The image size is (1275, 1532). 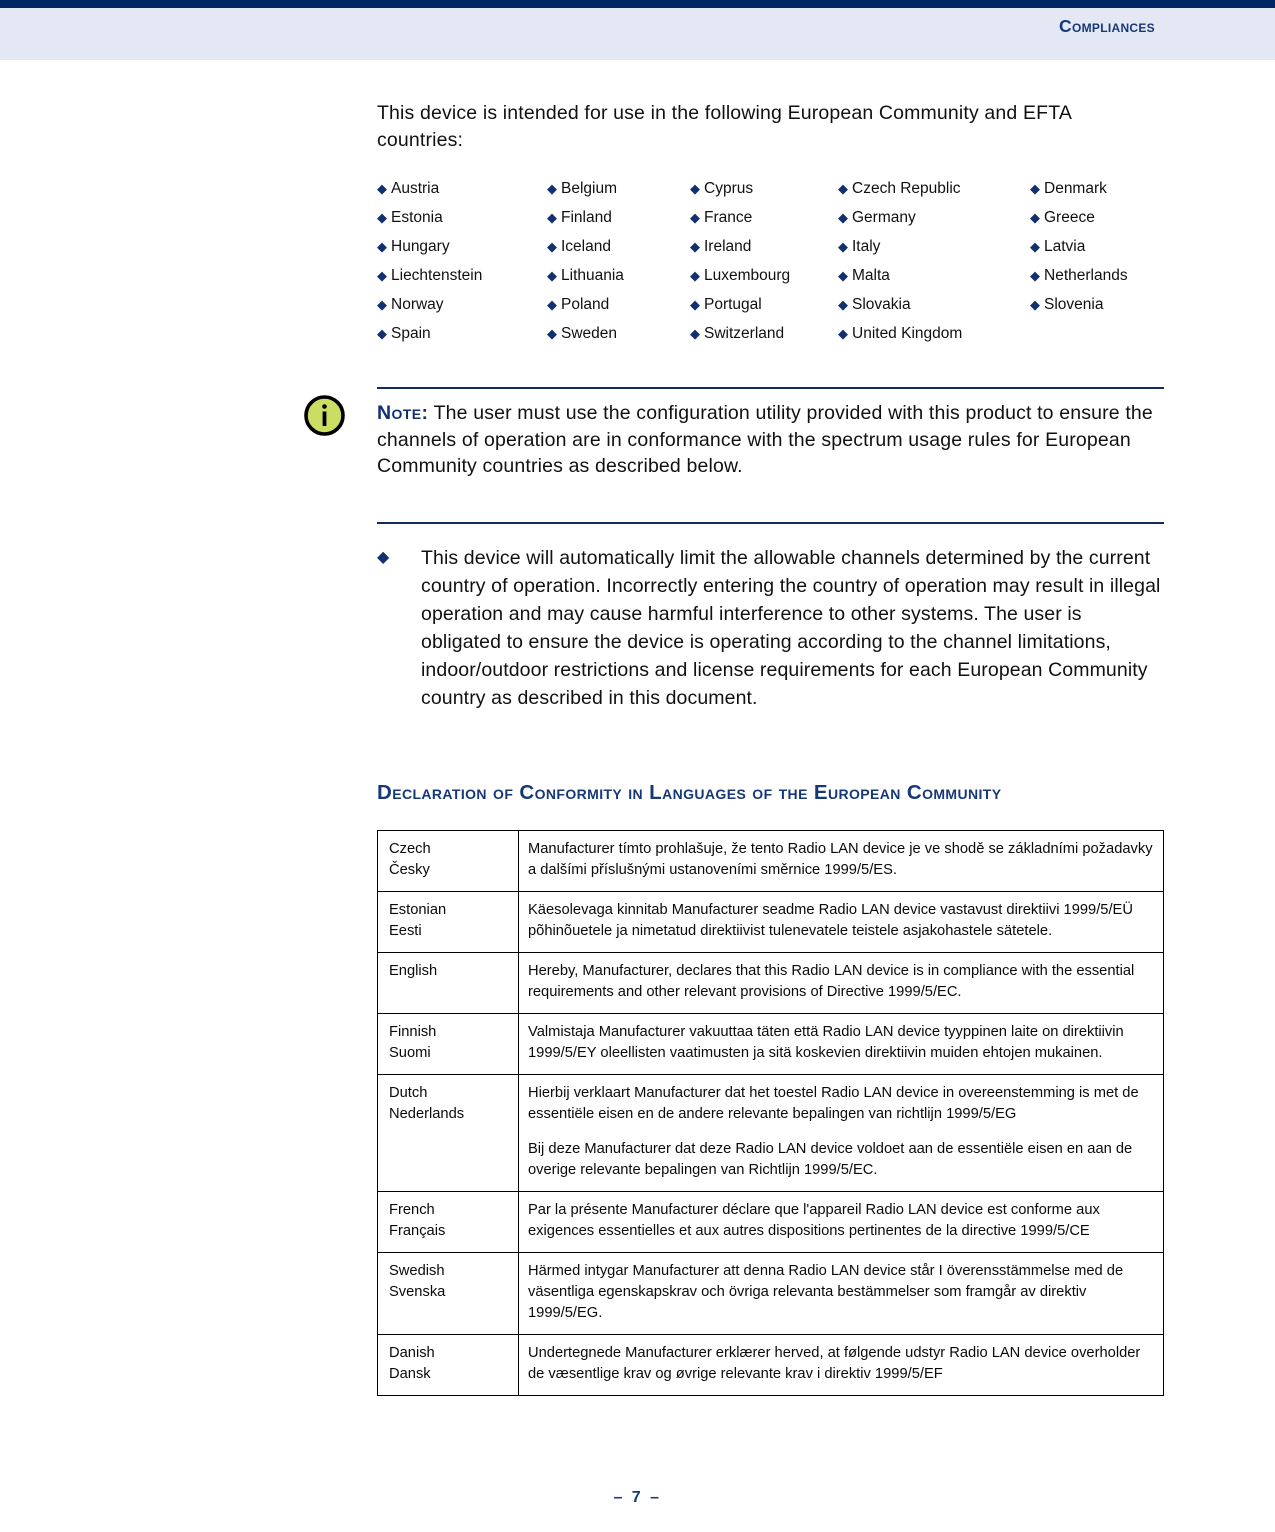 What do you see at coordinates (462, 223) in the screenshot?
I see `country-item: ◆ Estonia` at bounding box center [462, 223].